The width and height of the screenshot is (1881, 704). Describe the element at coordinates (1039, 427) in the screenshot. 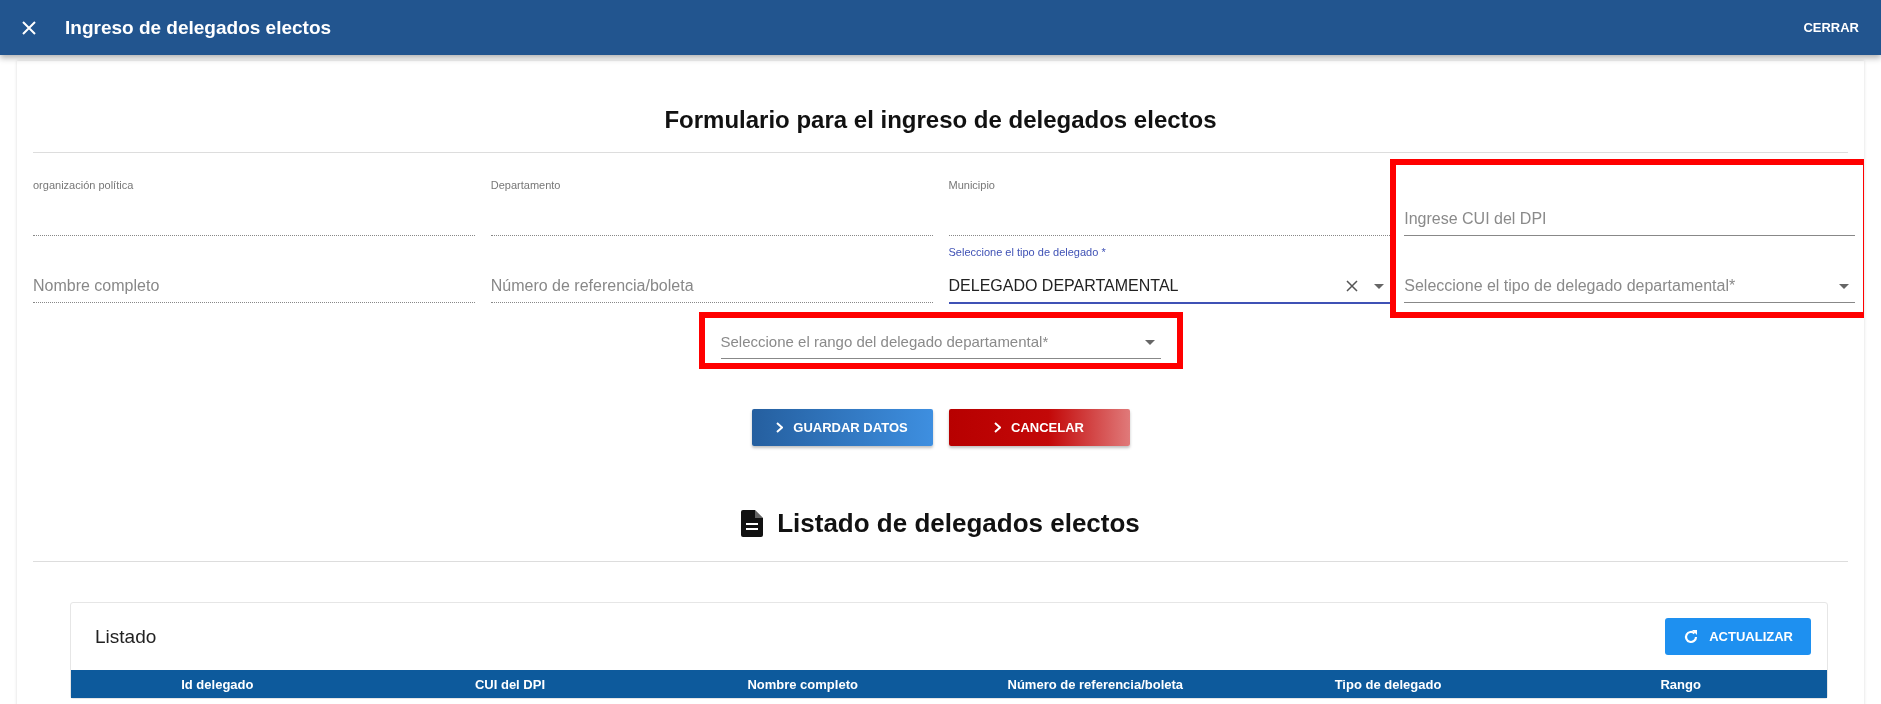

I see `cancel-button: CANCELAR` at that location.